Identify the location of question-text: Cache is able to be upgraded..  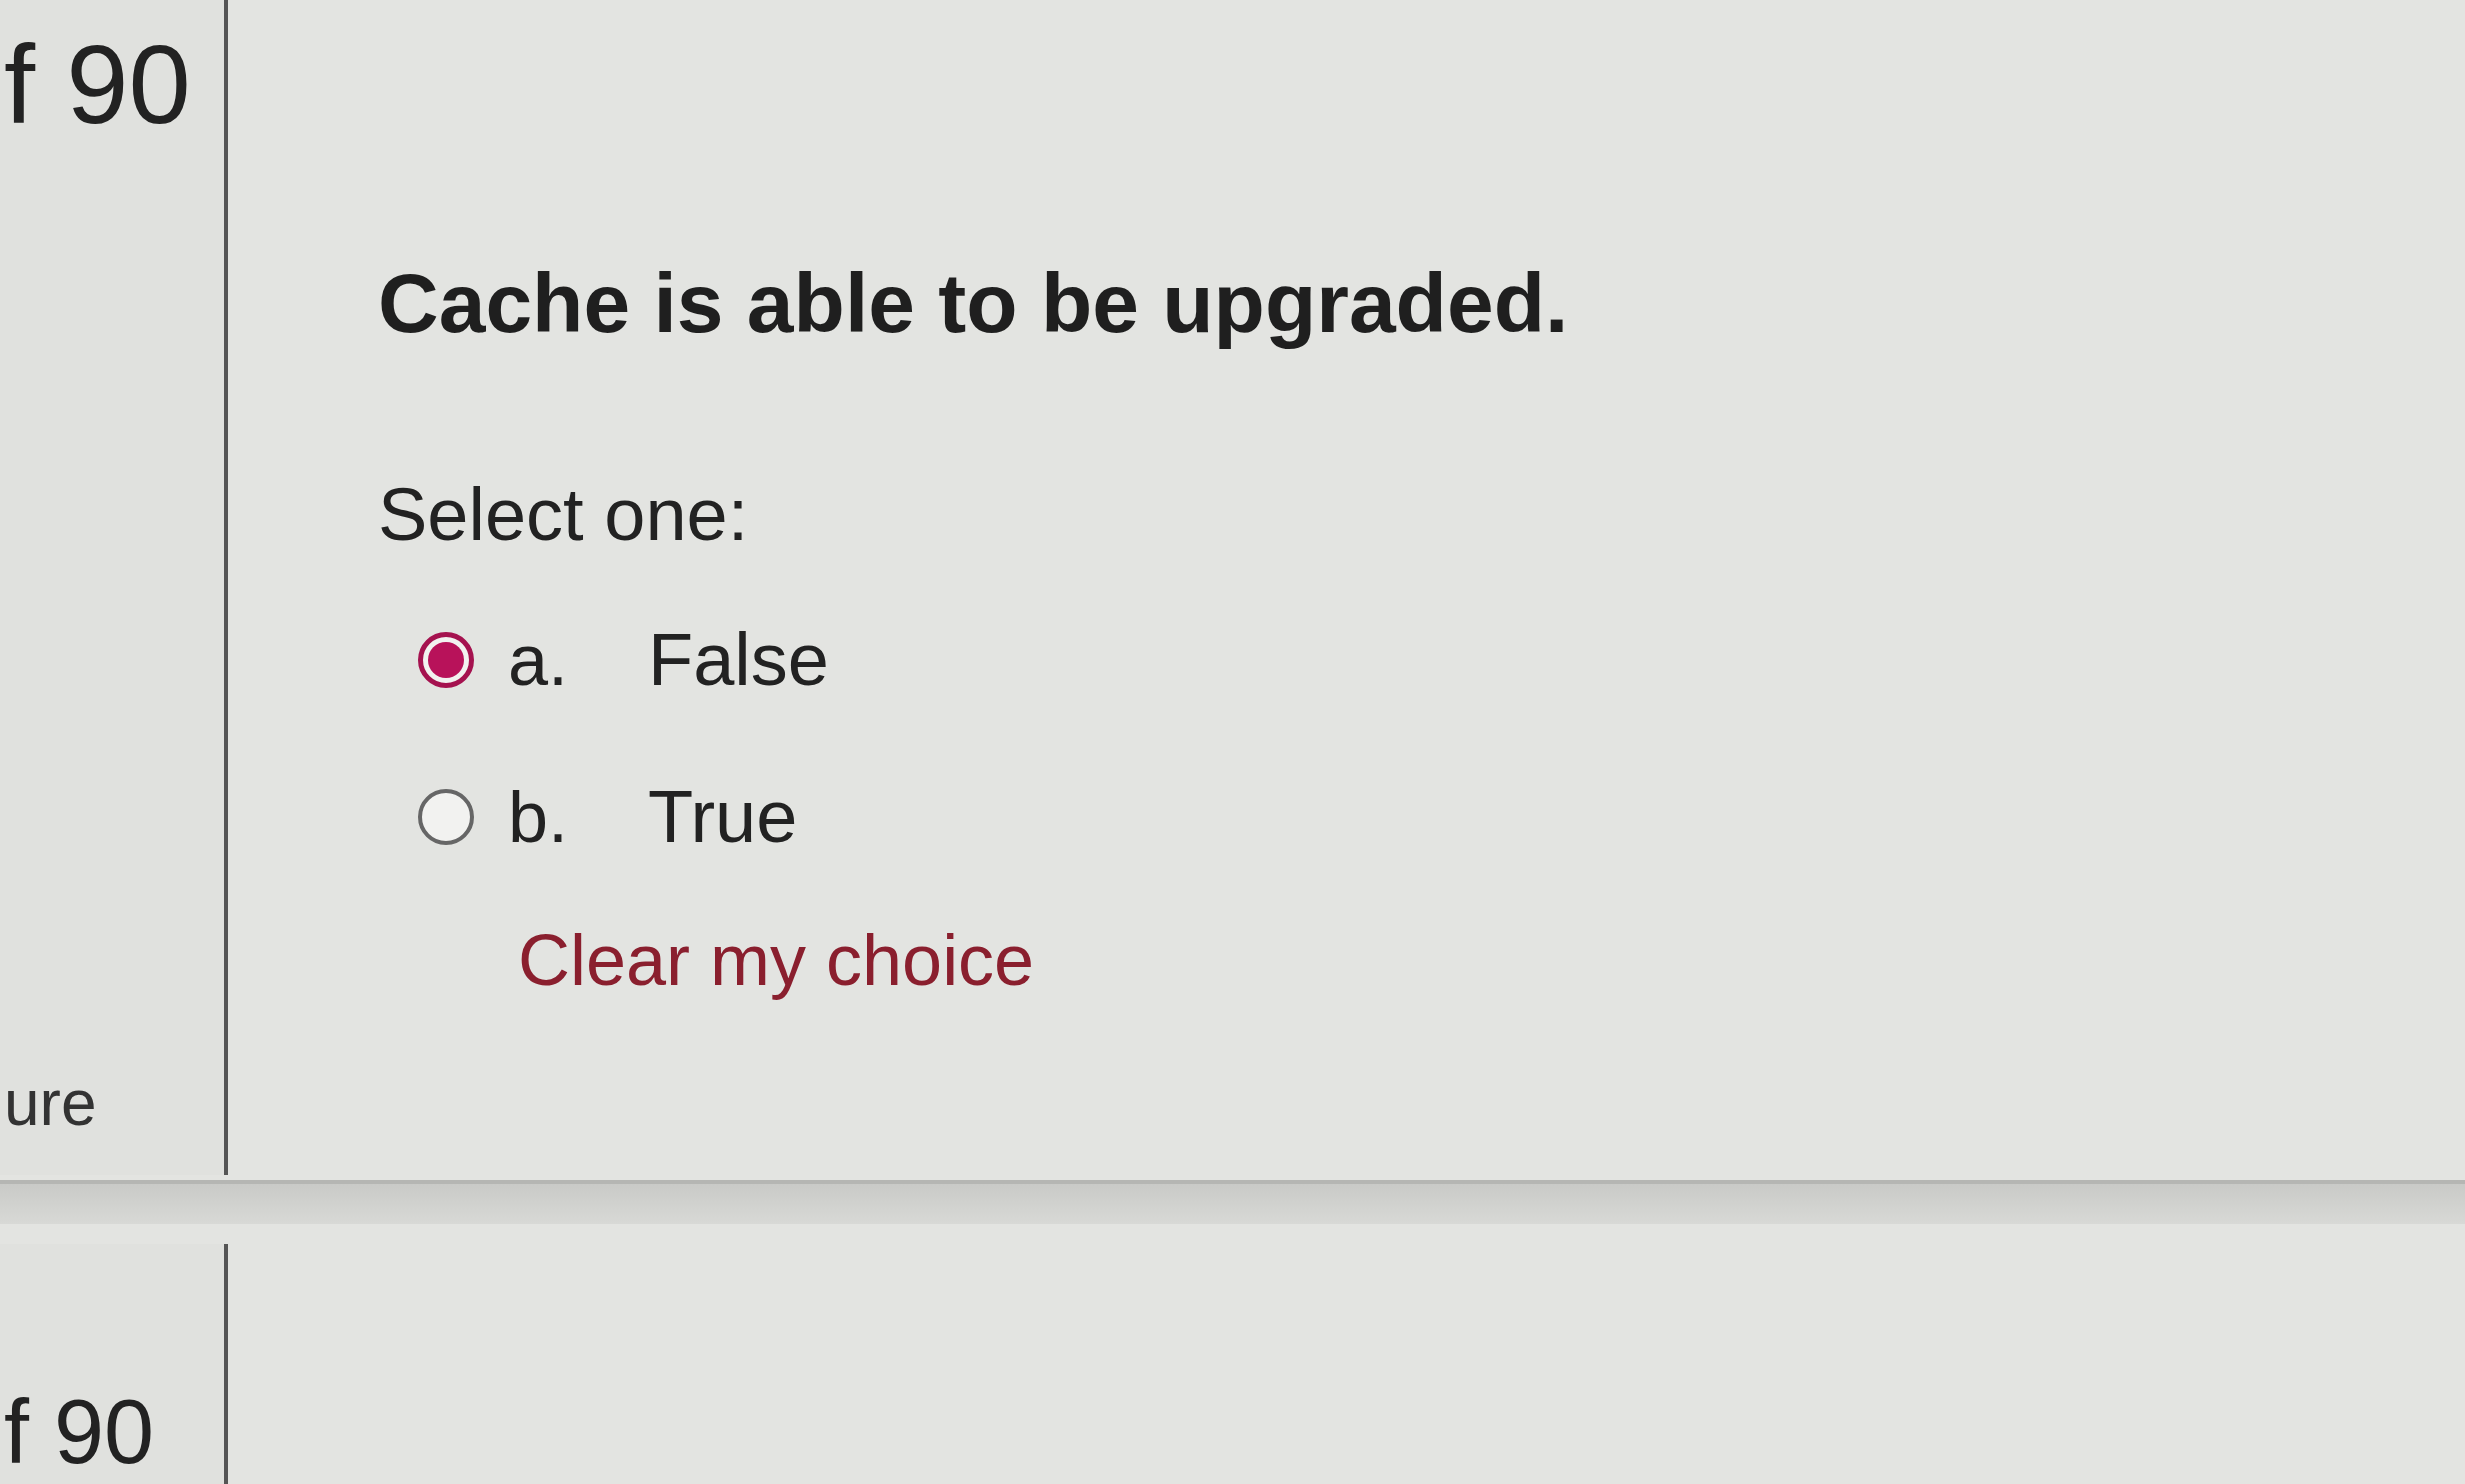
(973, 303).